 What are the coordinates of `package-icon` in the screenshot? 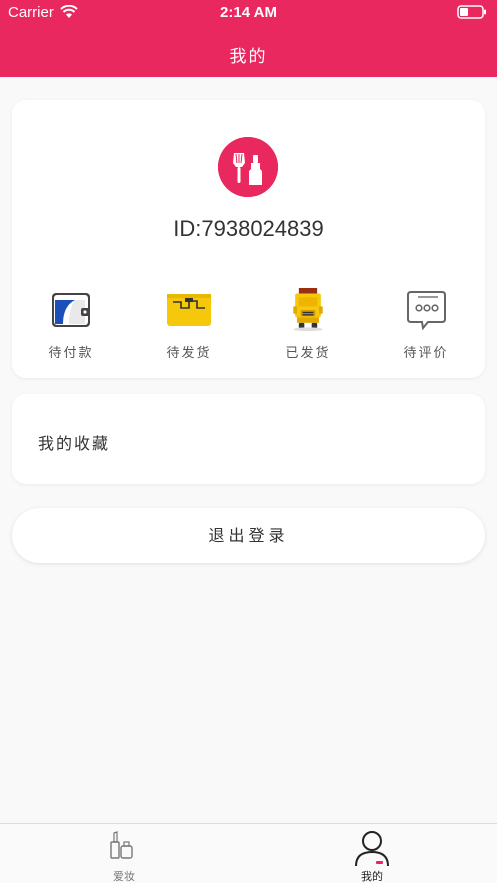 It's located at (189, 310).